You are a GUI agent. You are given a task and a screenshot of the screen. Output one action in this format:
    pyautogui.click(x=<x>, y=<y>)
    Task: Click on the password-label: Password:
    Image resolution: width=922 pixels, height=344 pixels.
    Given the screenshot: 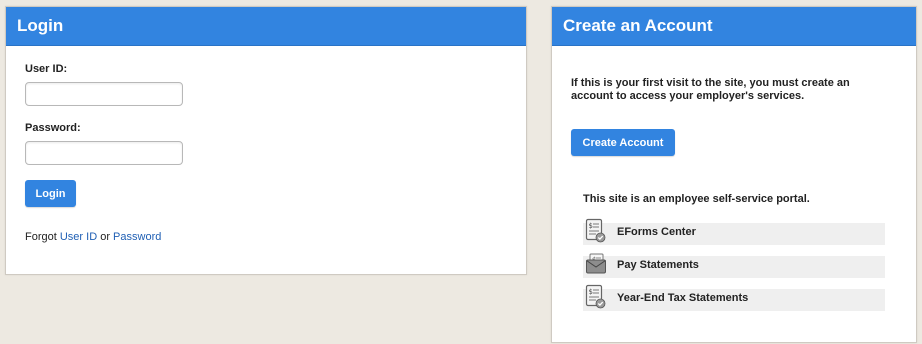 What is the action you would take?
    pyautogui.click(x=53, y=128)
    